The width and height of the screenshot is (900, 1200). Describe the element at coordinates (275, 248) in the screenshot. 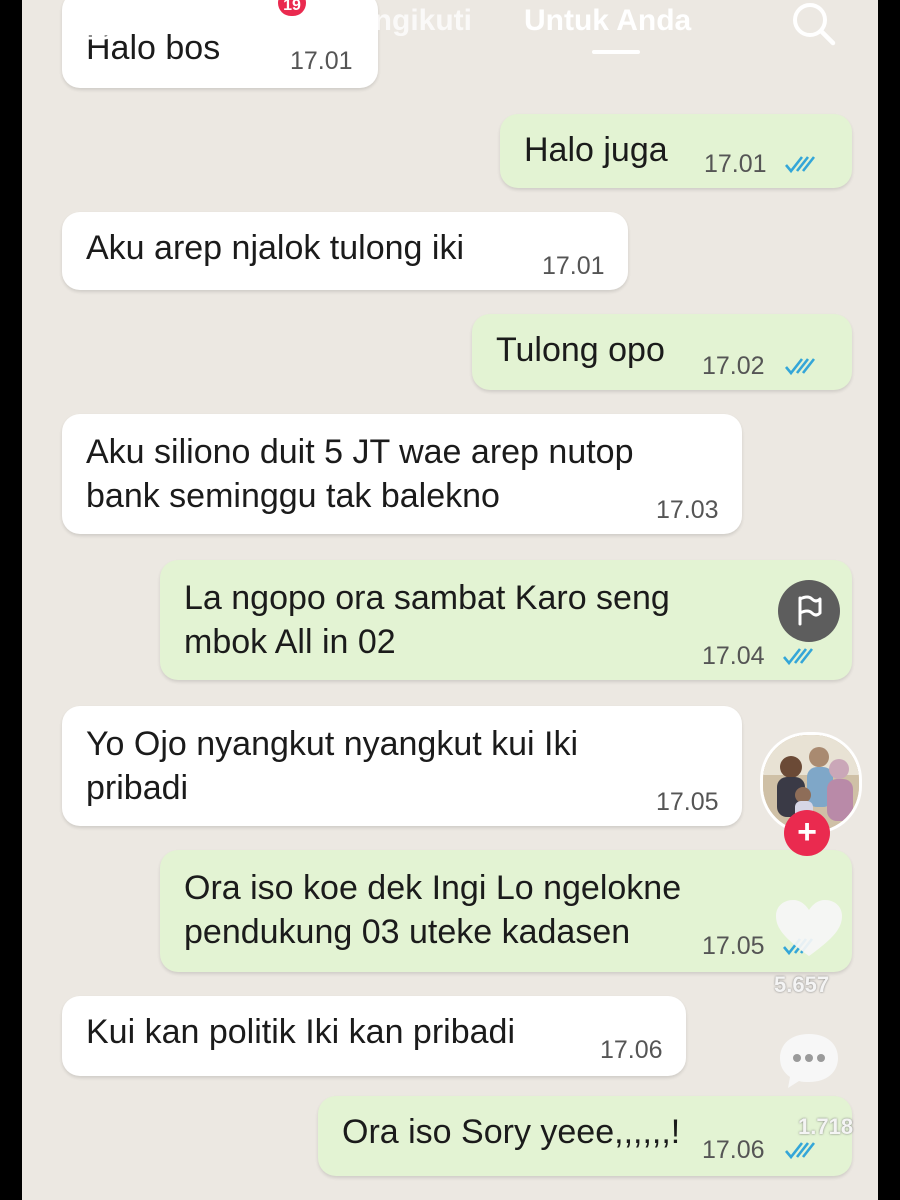

I see `message-text: Aku arep njalok tulong iki` at that location.